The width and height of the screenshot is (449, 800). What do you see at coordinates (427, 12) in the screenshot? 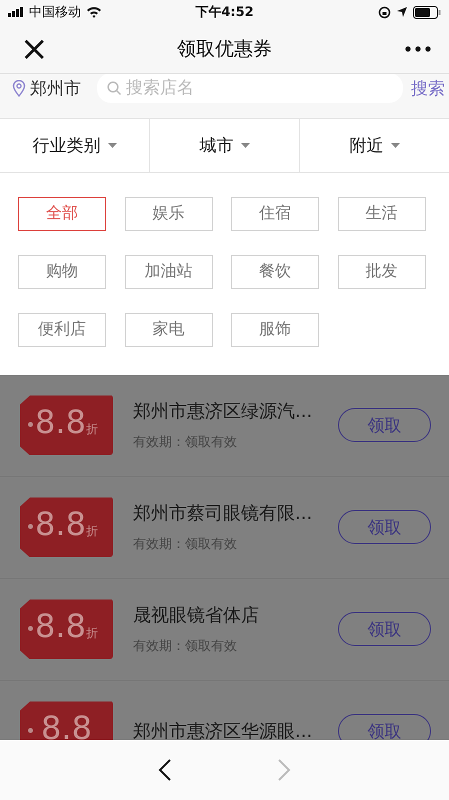
I see `battery-icon` at bounding box center [427, 12].